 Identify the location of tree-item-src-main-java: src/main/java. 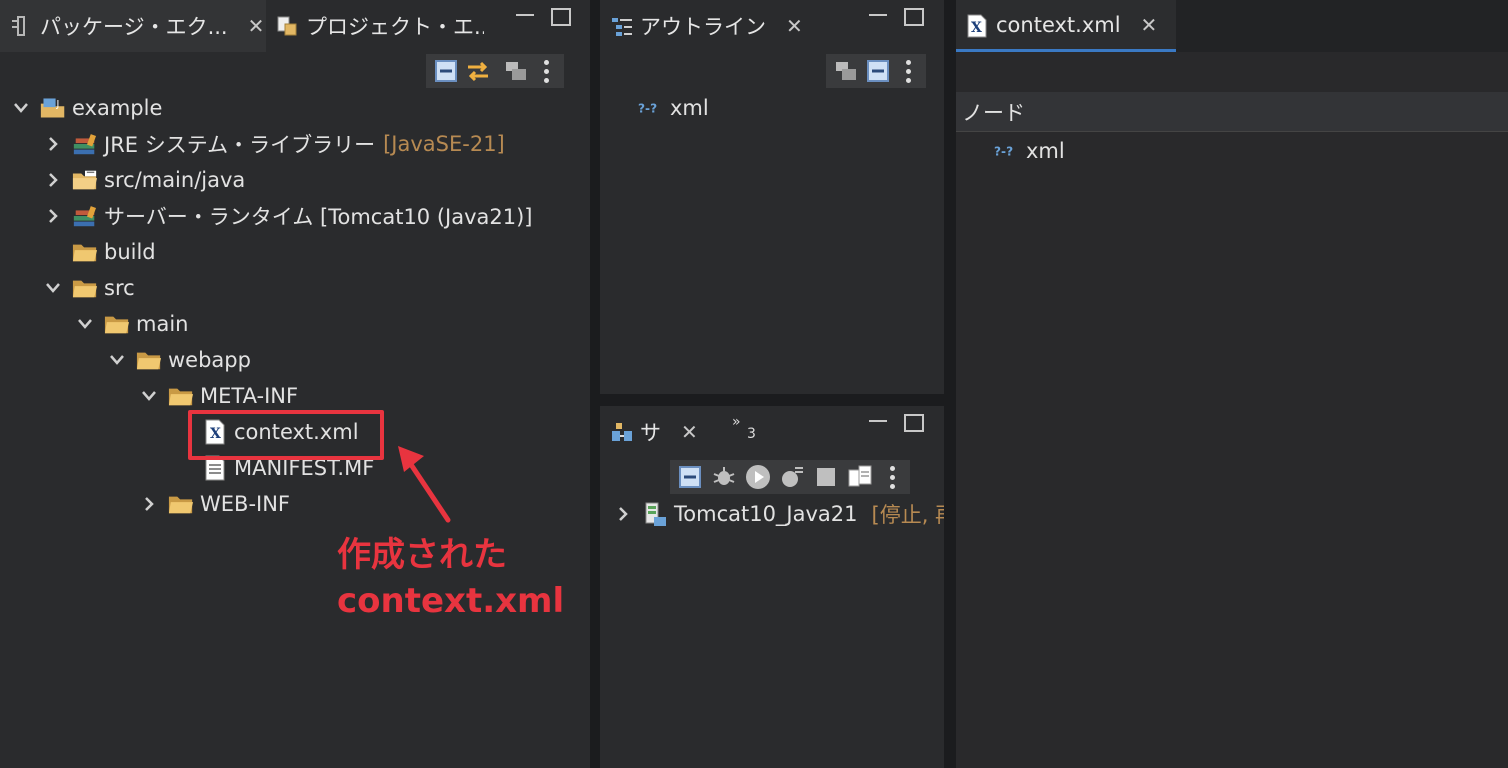
(143, 180).